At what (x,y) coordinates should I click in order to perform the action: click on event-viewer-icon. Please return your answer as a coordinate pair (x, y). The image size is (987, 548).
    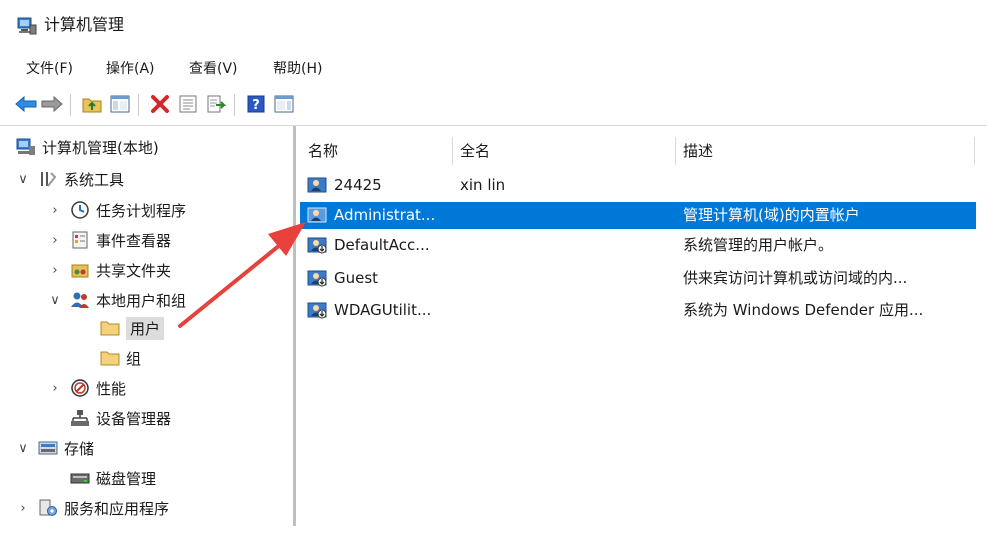
    Looking at the image, I should click on (80, 240).